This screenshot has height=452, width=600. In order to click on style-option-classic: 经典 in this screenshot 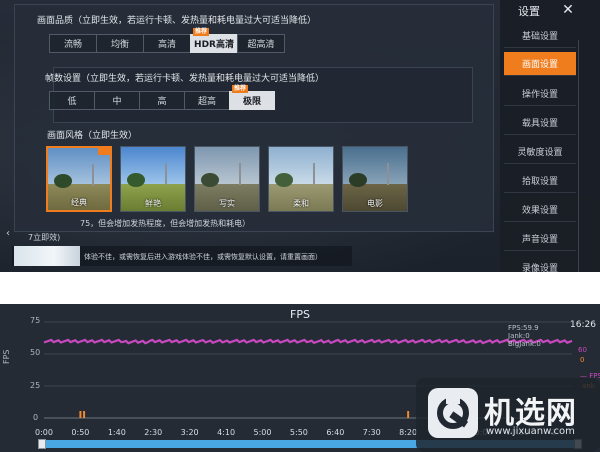, I will do `click(79, 179)`.